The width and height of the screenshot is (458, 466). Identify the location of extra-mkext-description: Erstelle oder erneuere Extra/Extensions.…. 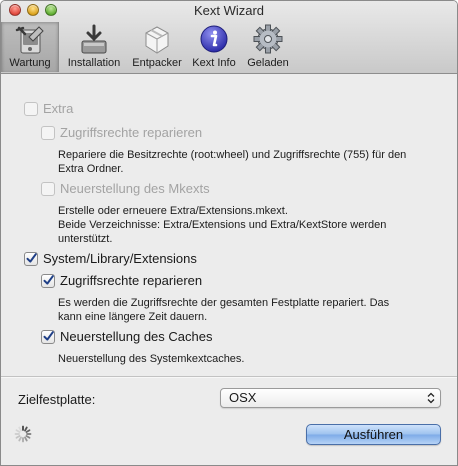
(222, 225).